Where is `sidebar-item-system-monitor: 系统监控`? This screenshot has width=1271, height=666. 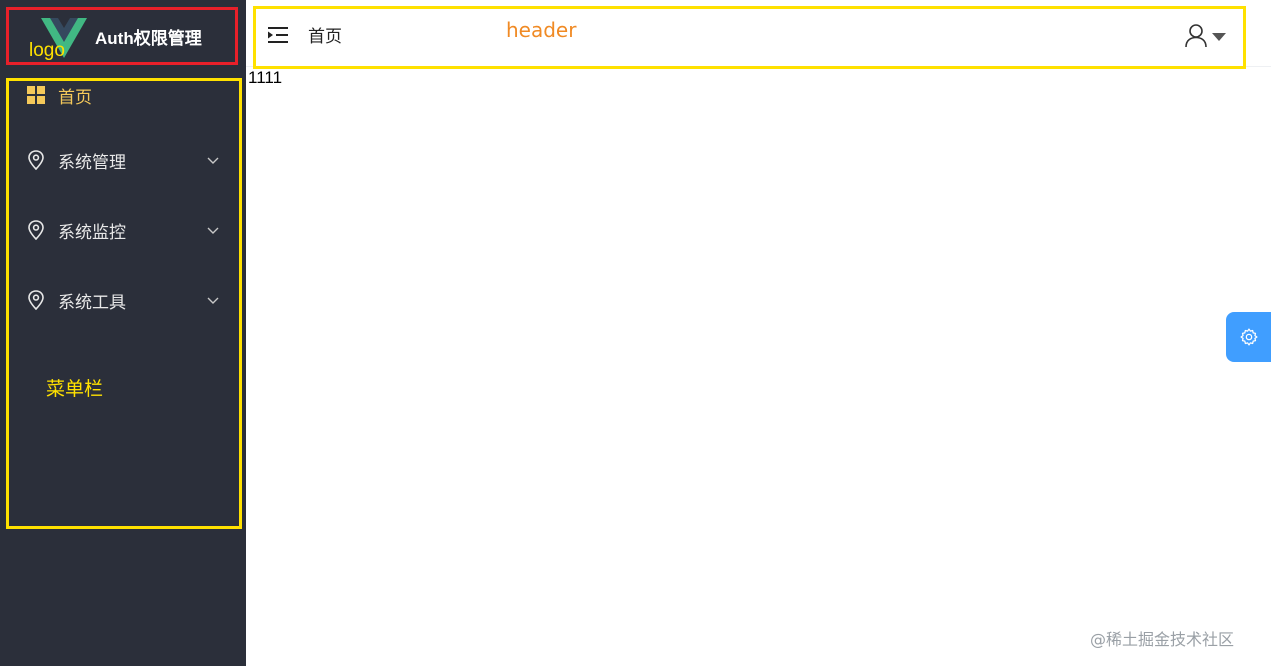
sidebar-item-system-monitor: 系统监控 is located at coordinates (126, 230).